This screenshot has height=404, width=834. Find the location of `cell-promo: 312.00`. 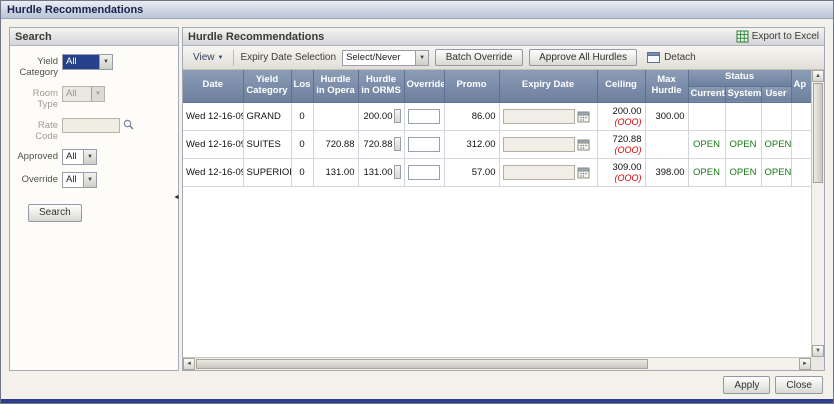

cell-promo: 312.00 is located at coordinates (472, 144).